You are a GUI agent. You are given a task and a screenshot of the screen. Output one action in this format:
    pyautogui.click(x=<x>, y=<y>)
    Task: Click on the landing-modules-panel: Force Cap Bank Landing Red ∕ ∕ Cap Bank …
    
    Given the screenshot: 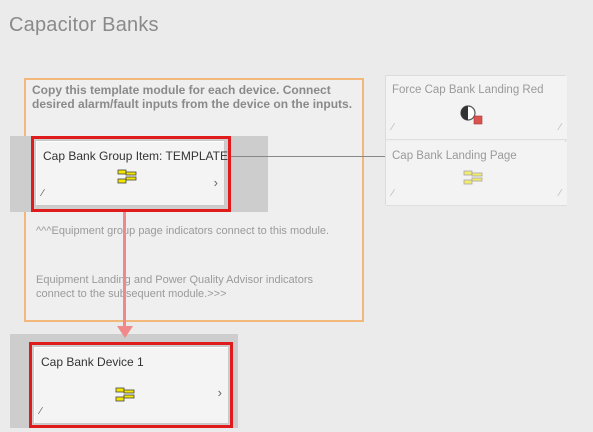 What is the action you would take?
    pyautogui.click(x=476, y=140)
    